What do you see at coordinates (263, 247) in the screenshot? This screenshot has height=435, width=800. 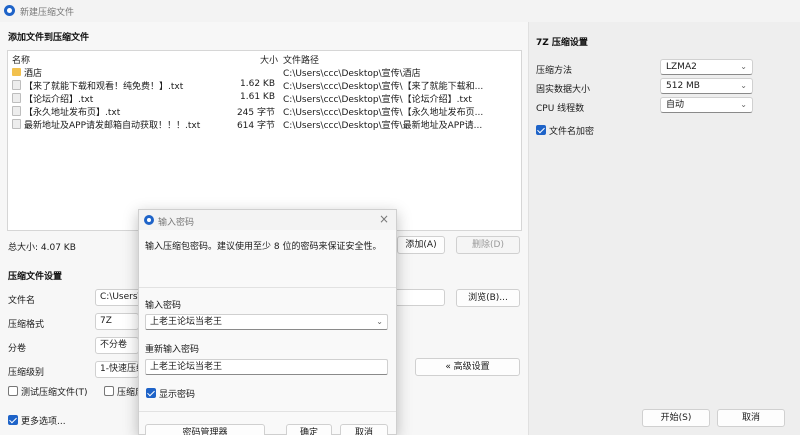 I see `dialog-description: 输入压缩包密码。建议使用至少 8 位的密码来保证安全性。` at bounding box center [263, 247].